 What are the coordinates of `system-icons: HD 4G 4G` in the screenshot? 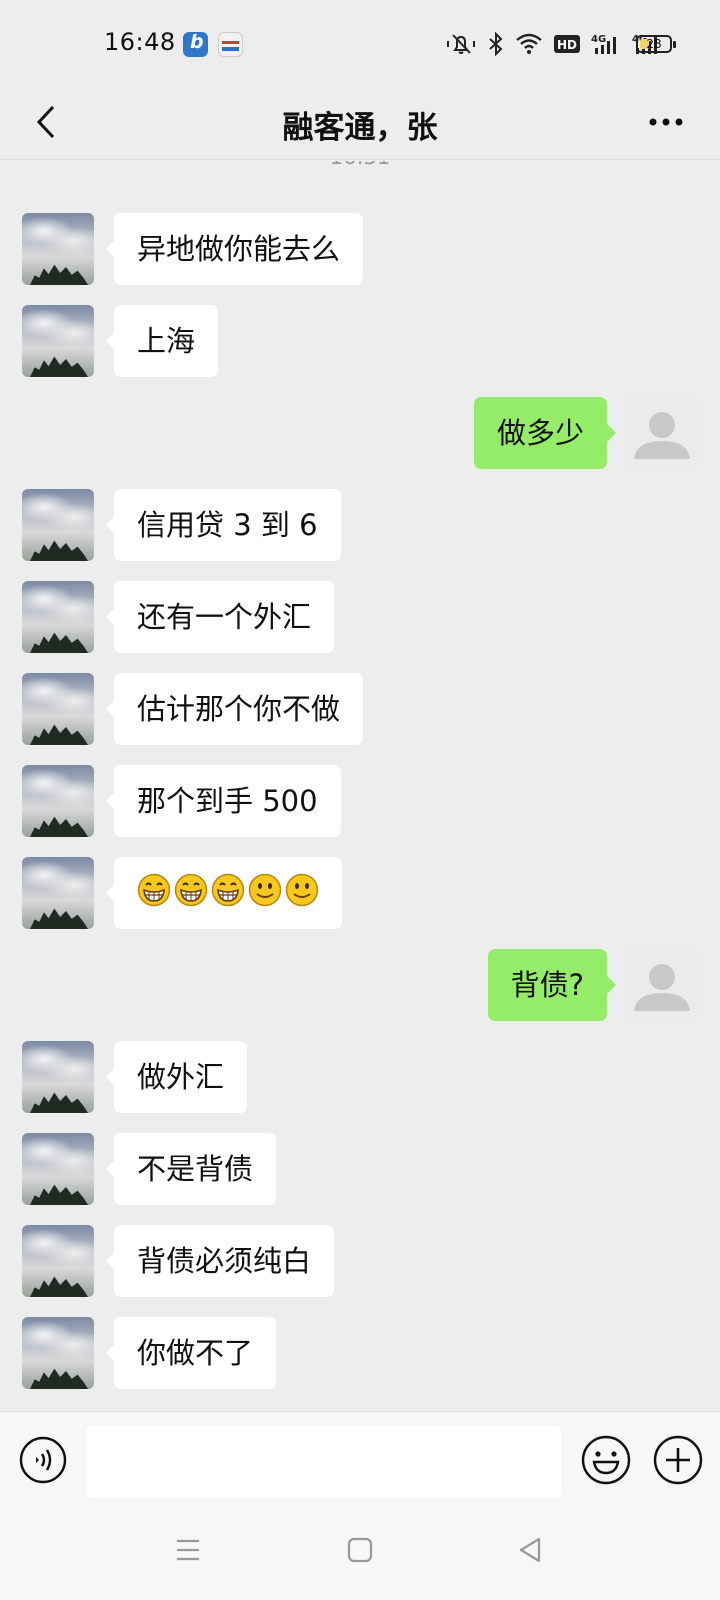 It's located at (553, 44).